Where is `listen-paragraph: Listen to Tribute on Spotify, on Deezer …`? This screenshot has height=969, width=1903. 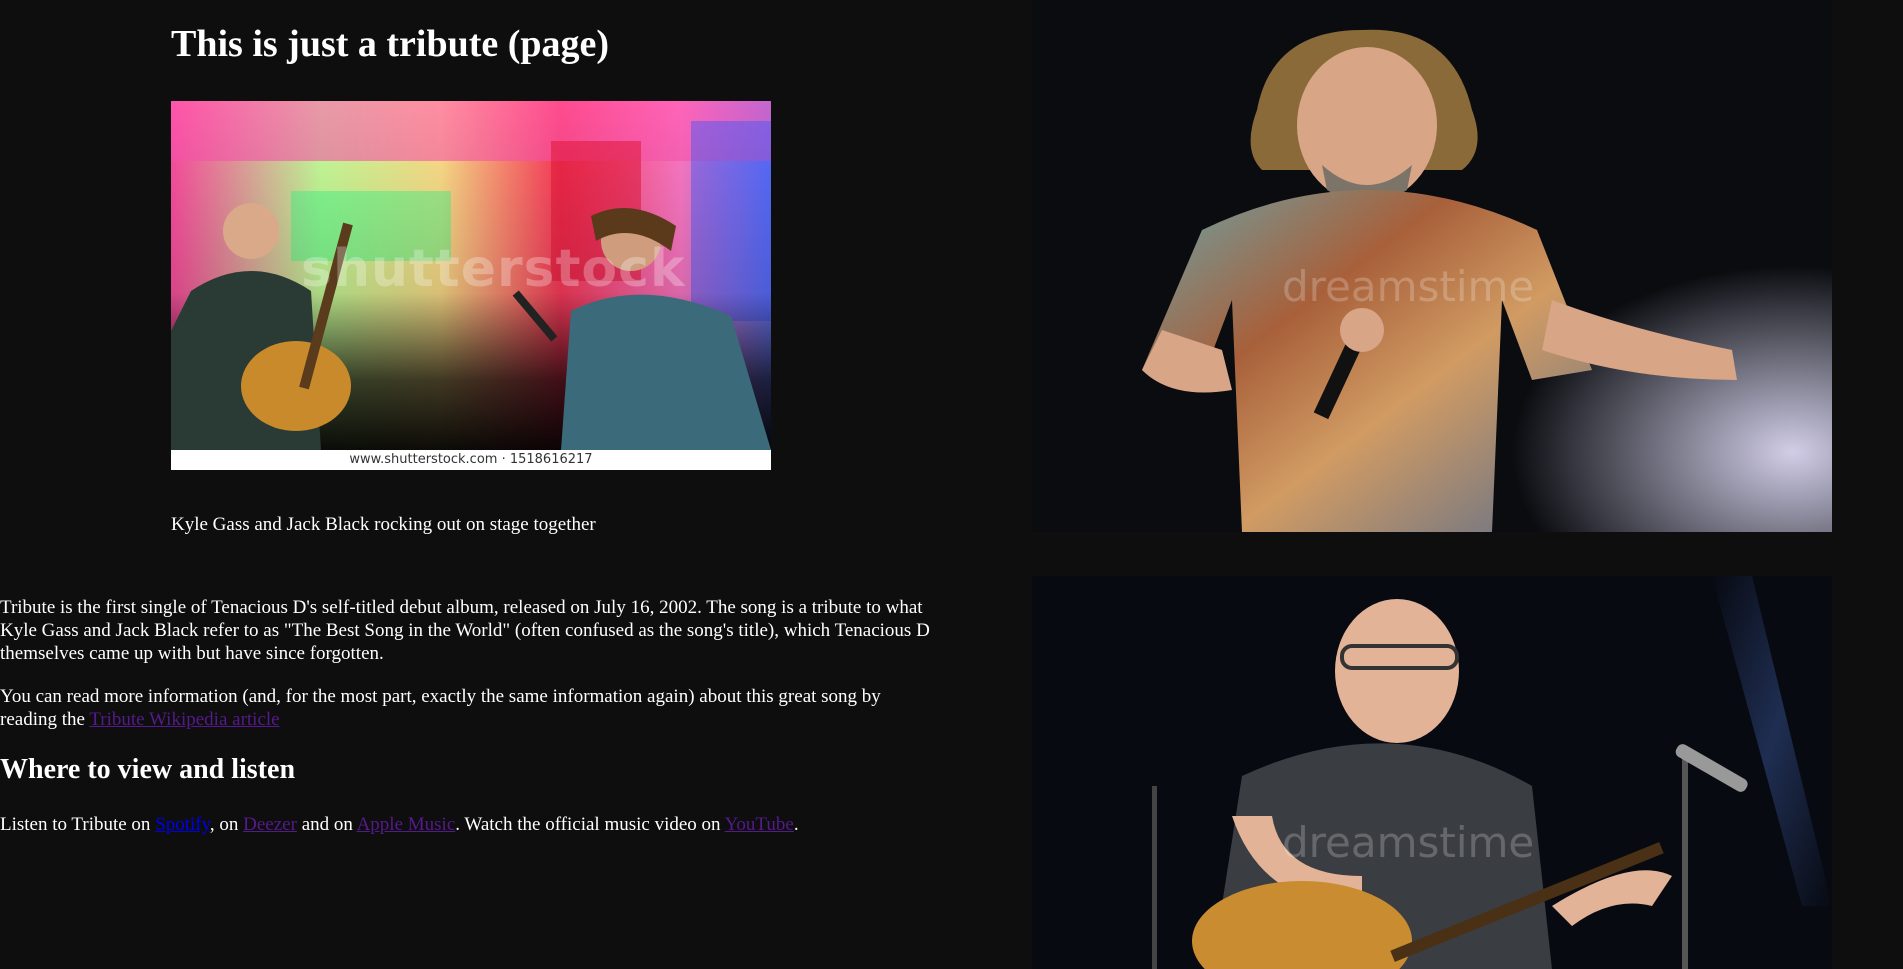 listen-paragraph: Listen to Tribute on Spotify, on Deezer … is located at coordinates (467, 824).